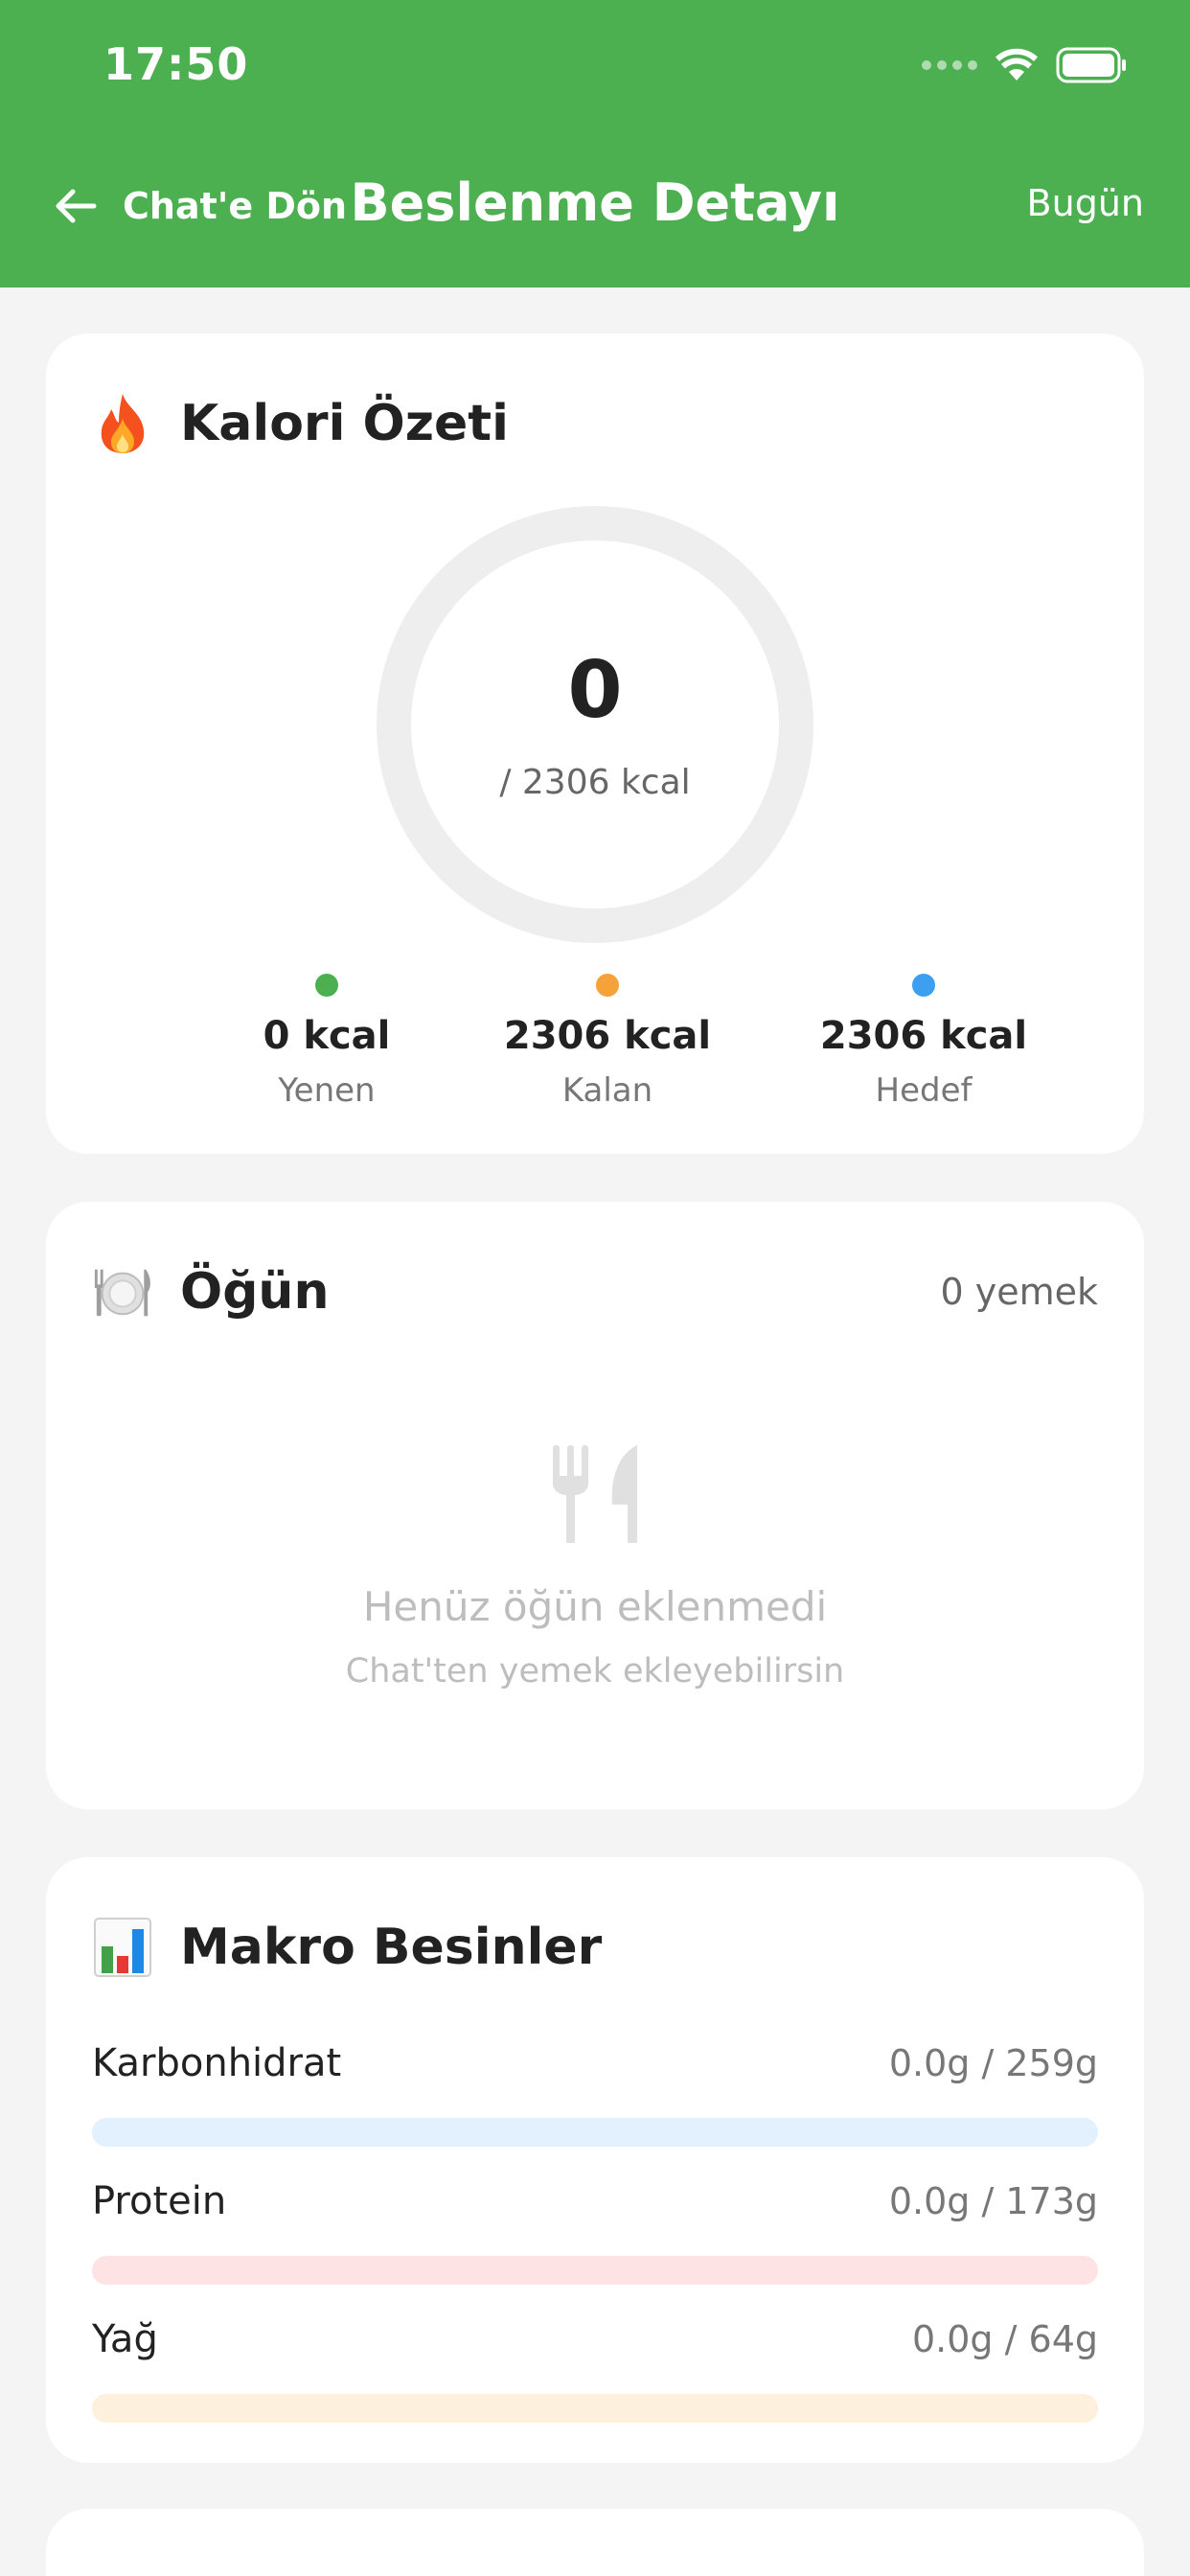 Image resolution: width=1190 pixels, height=2576 pixels. What do you see at coordinates (595, 690) in the screenshot?
I see `consumed-calories: 0` at bounding box center [595, 690].